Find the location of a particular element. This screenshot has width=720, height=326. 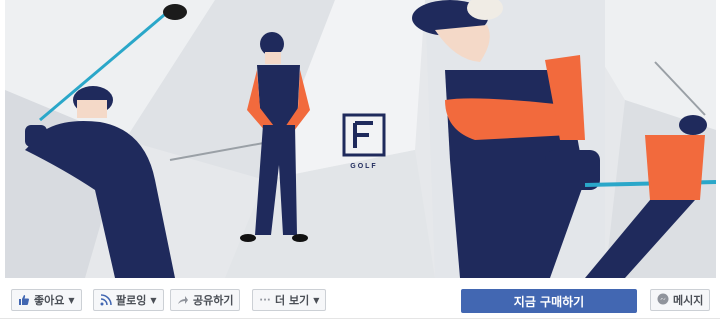

logo-text: GOLF is located at coordinates (363, 166).